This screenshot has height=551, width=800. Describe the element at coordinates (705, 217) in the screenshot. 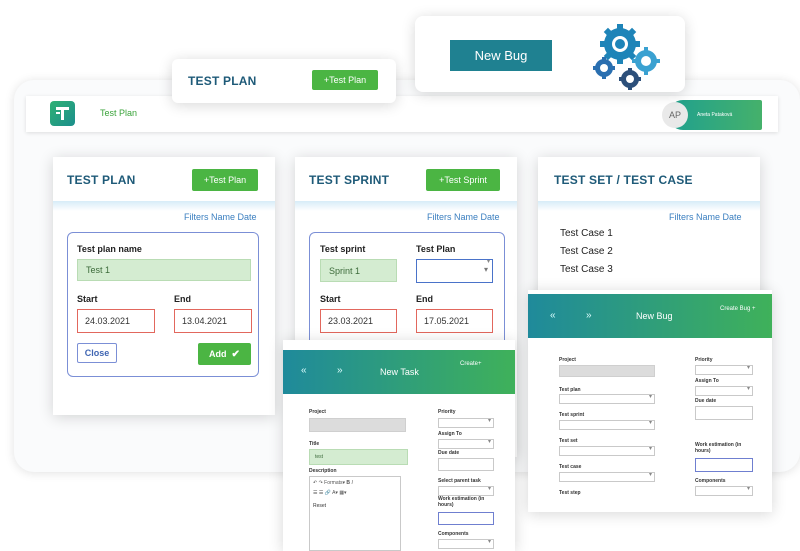

I see `test-set-filters: Filters Name Date` at that location.